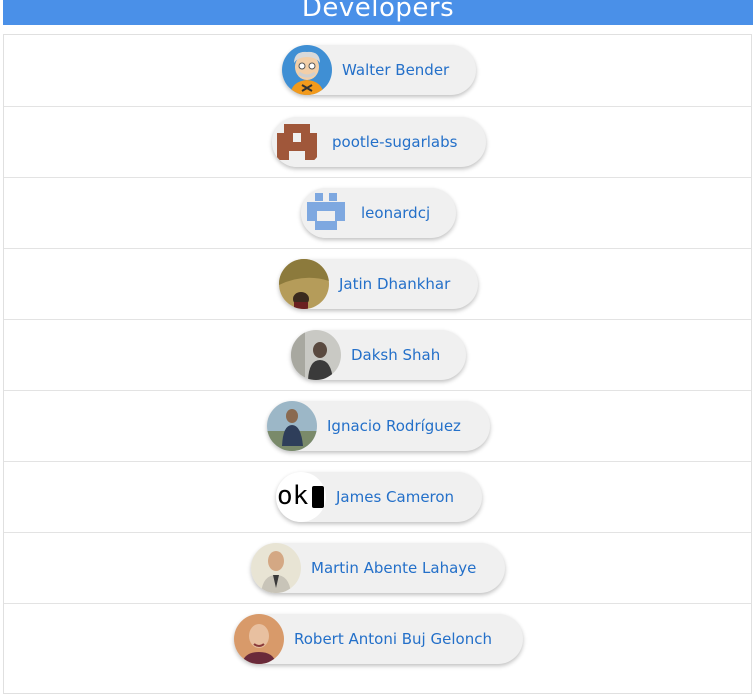 This screenshot has height=694, width=755. I want to click on developer-chip: Daksh Shah, so click(378, 355).